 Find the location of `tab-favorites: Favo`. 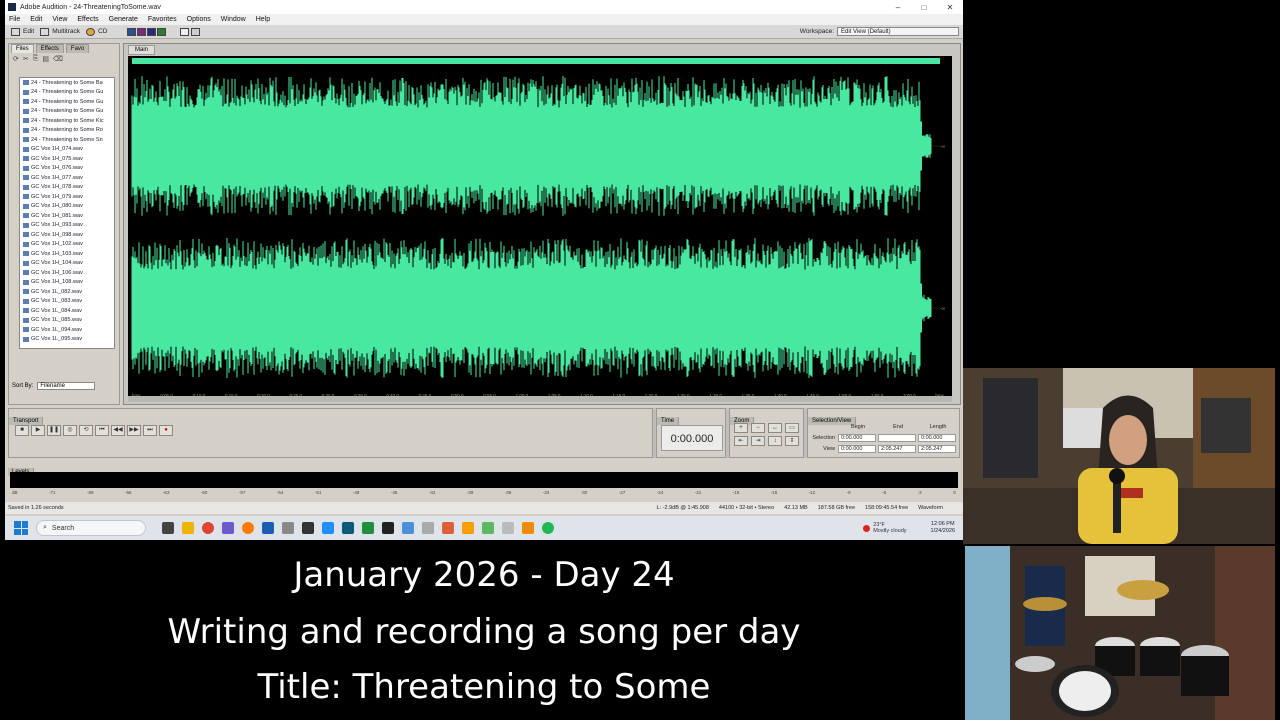

tab-favorites: Favo is located at coordinates (77, 48).